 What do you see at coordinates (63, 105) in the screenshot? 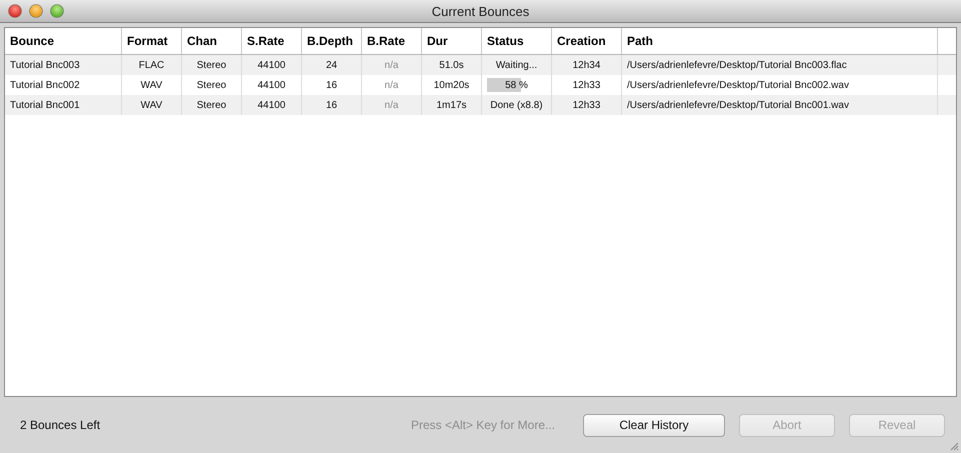
I see `table-cell: Tutorial Bnc001` at bounding box center [63, 105].